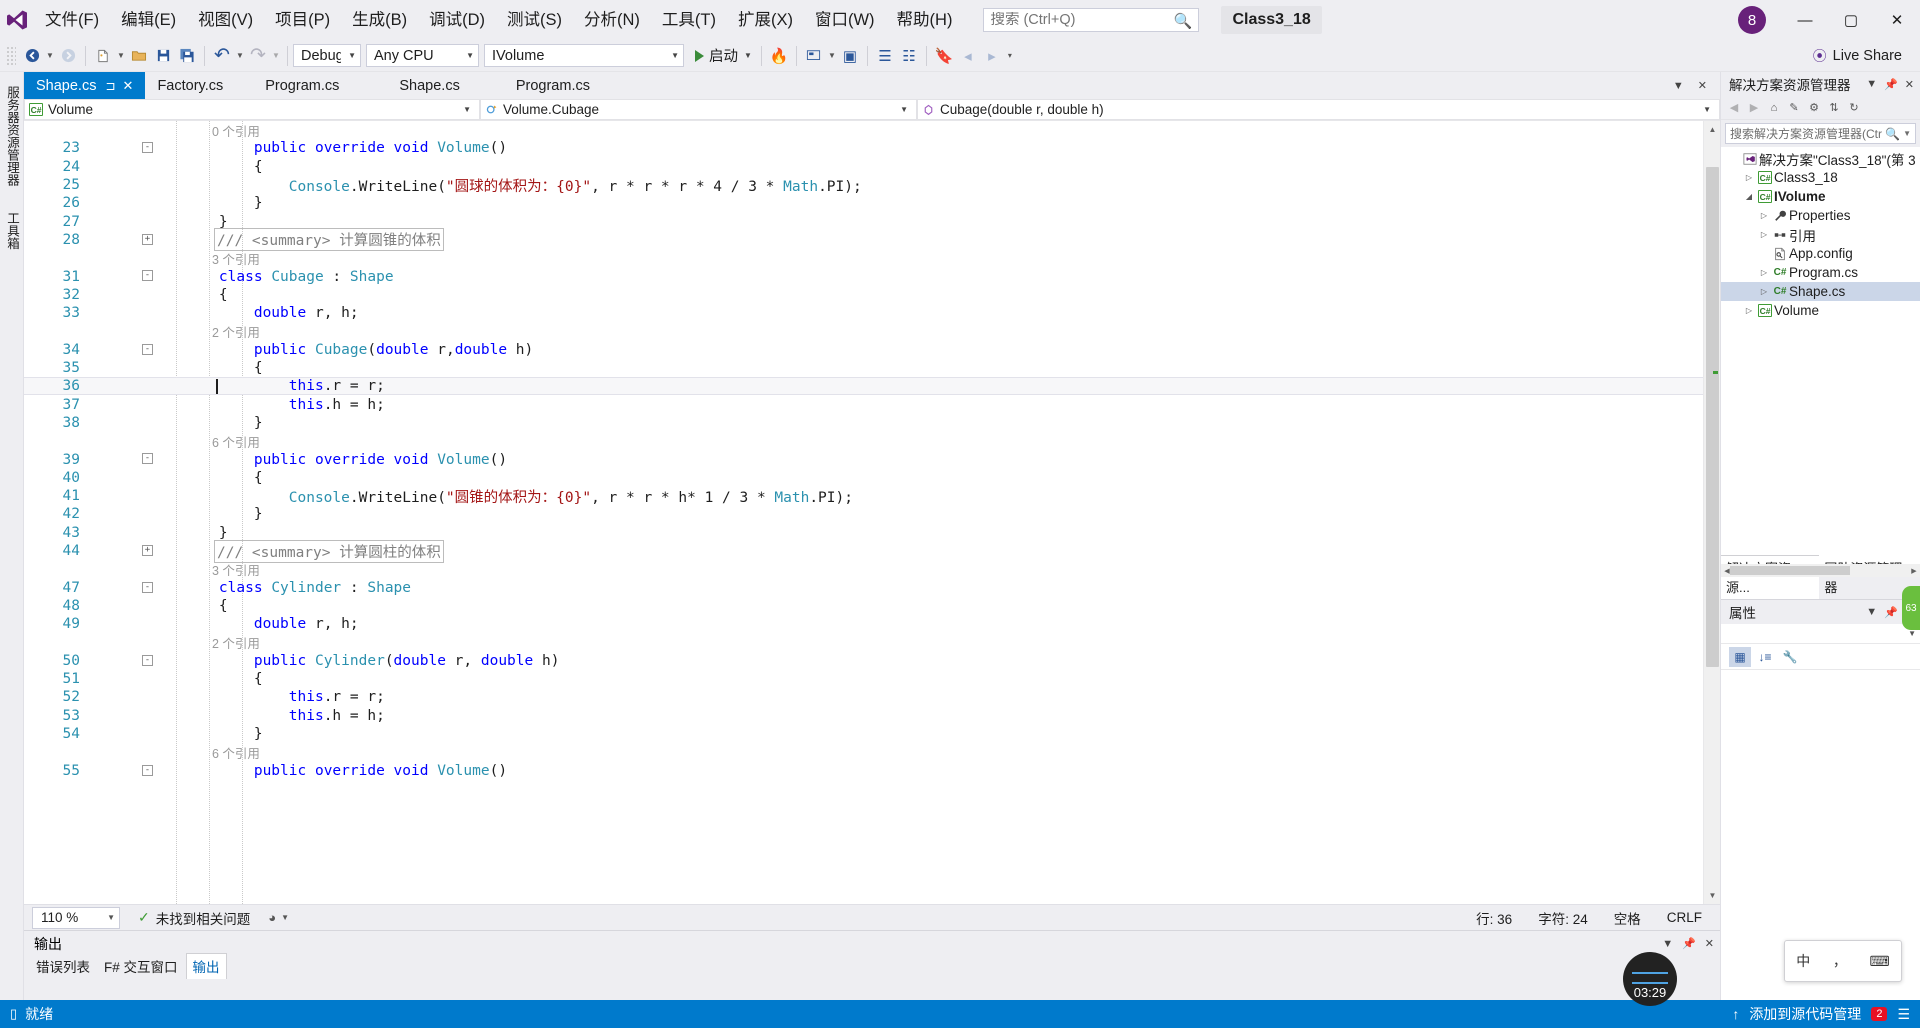  Describe the element at coordinates (944, 56) in the screenshot. I see `bookmark-icon: 🔖` at that location.